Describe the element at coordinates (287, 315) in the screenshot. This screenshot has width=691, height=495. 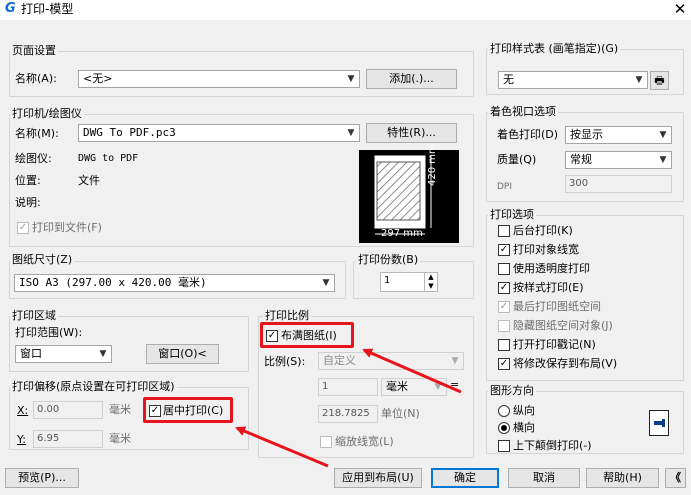
I see `plot-scale-title: 打印比例` at that location.